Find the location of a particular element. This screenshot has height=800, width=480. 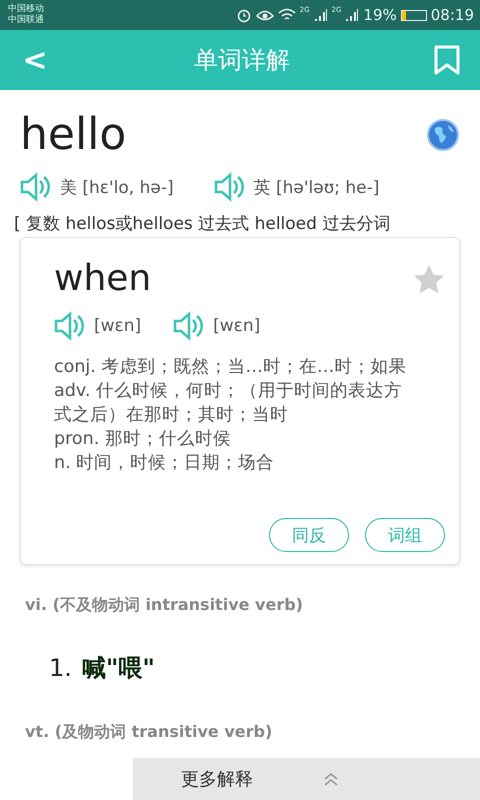

wifi-icon is located at coordinates (287, 15).